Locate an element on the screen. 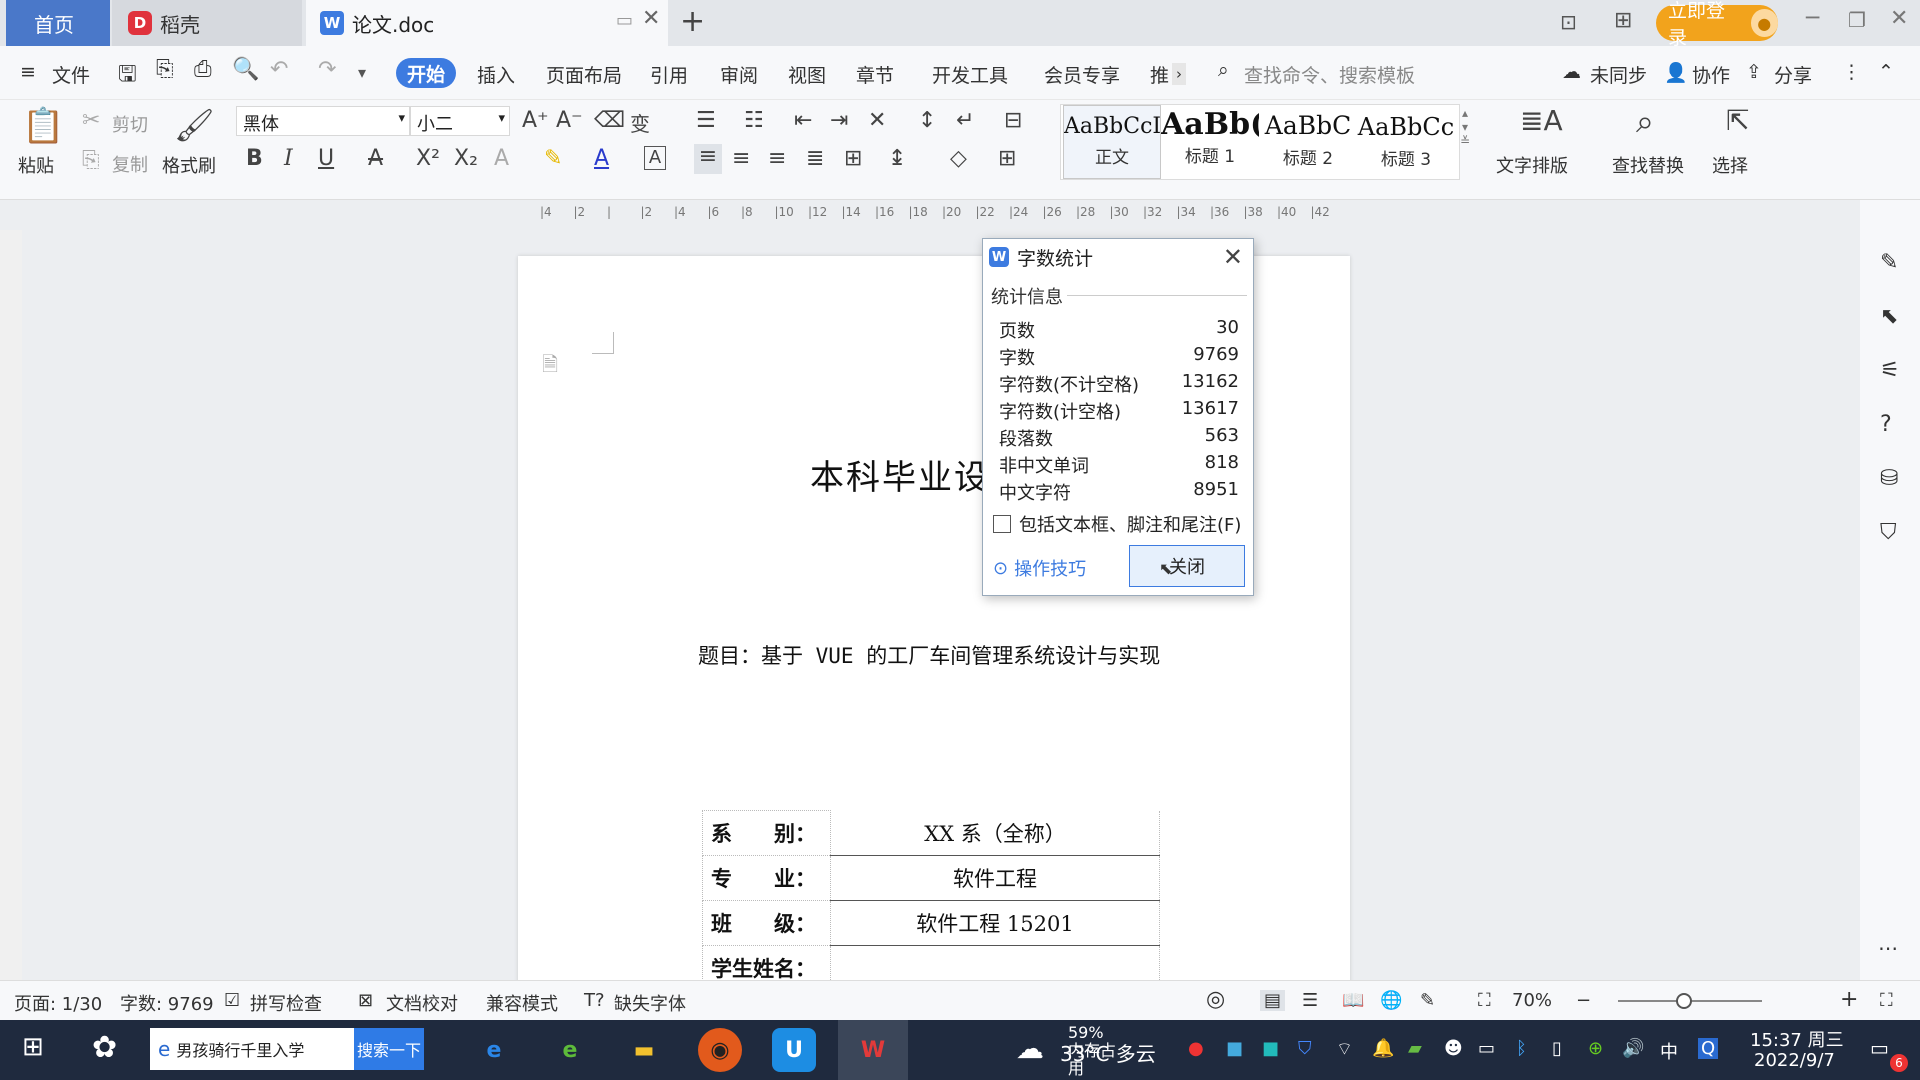 The width and height of the screenshot is (1920, 1080). checkbox-box is located at coordinates (1002, 524).